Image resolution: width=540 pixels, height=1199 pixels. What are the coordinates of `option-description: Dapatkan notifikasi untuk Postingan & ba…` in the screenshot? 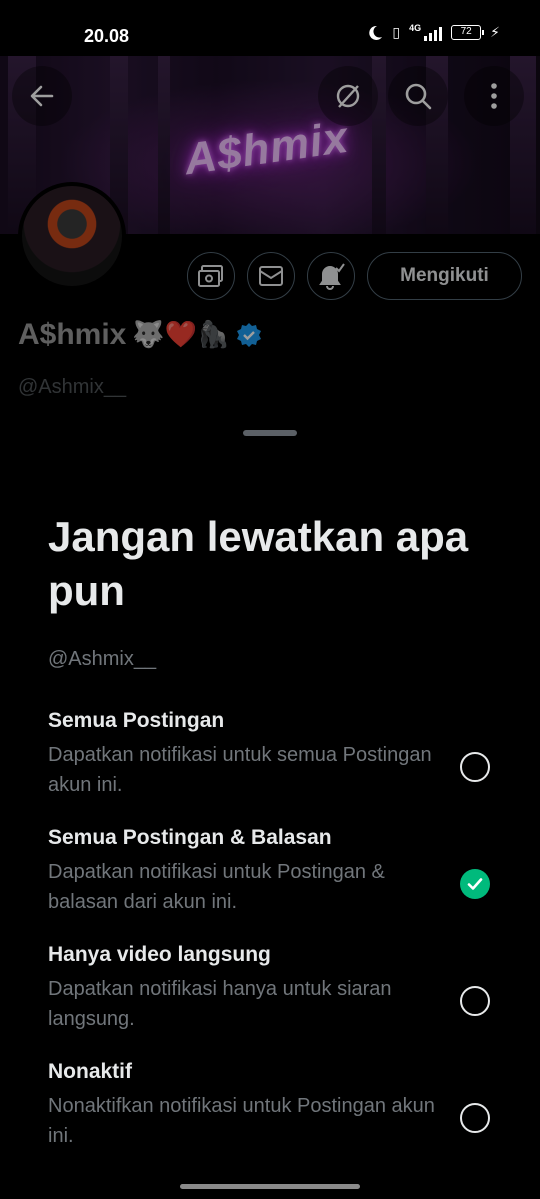 It's located at (216, 887).